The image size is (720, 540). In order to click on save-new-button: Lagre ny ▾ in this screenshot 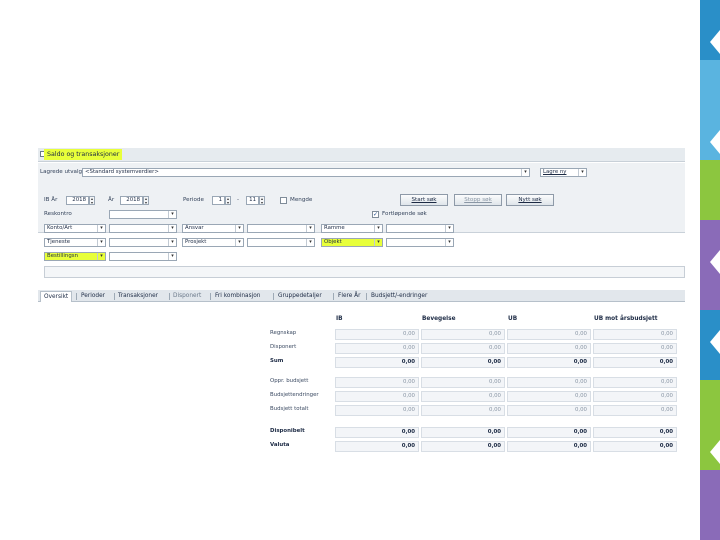, I will do `click(563, 172)`.